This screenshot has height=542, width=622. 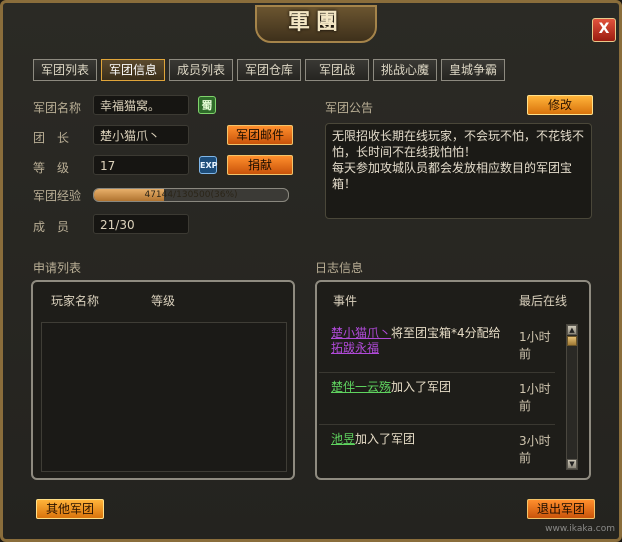 What do you see at coordinates (141, 105) in the screenshot?
I see `guild-name-value: 幸福猫窝。` at bounding box center [141, 105].